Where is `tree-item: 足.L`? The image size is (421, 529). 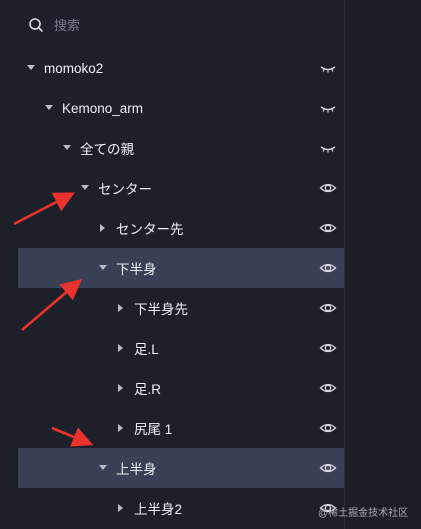 tree-item: 足.L is located at coordinates (181, 348).